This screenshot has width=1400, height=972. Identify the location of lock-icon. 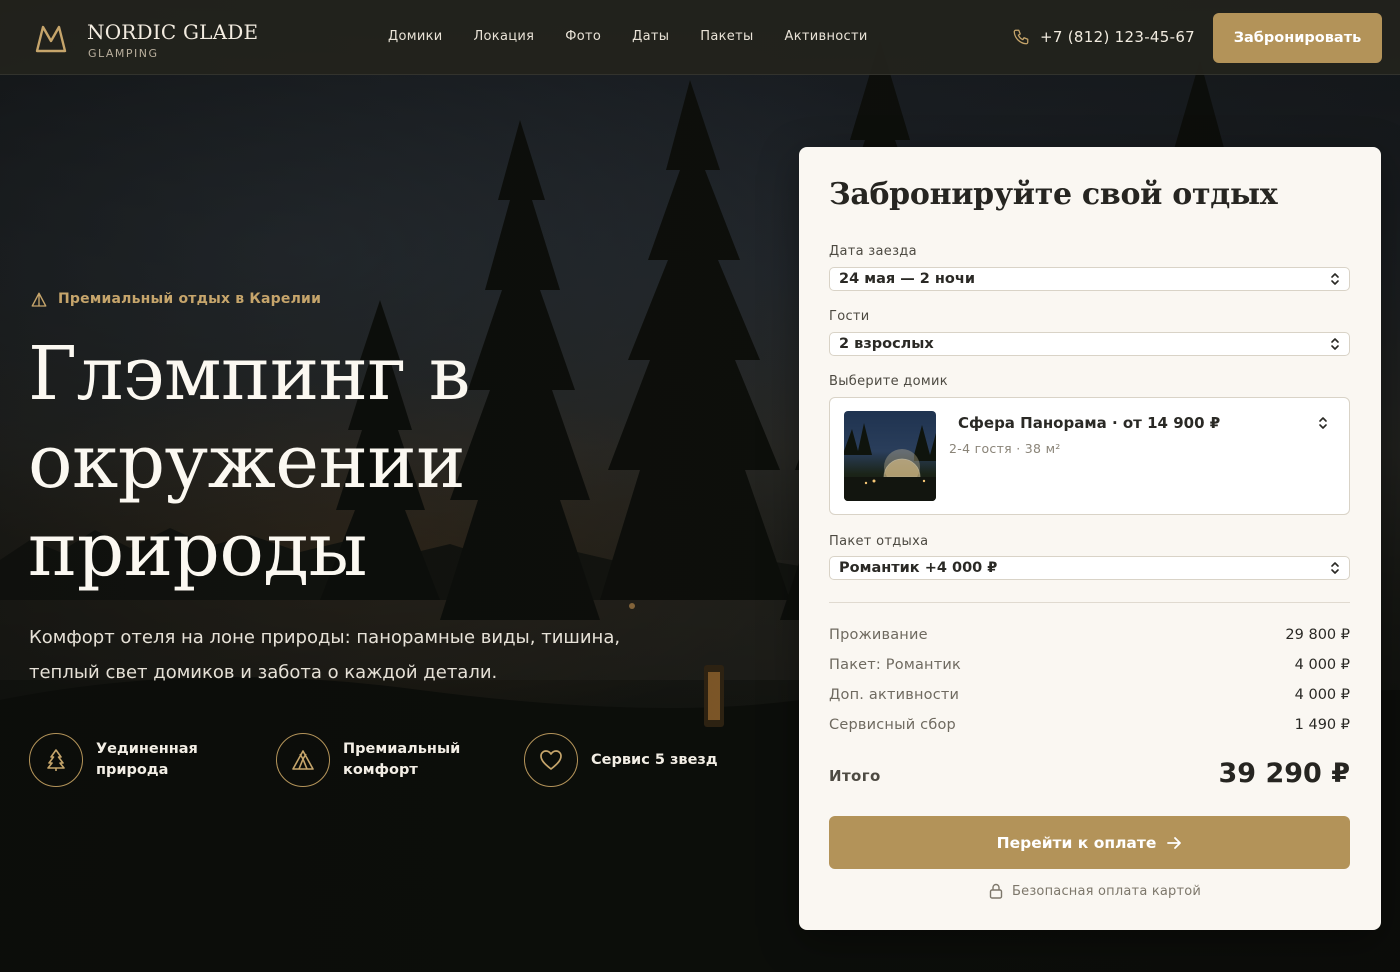
(996, 891).